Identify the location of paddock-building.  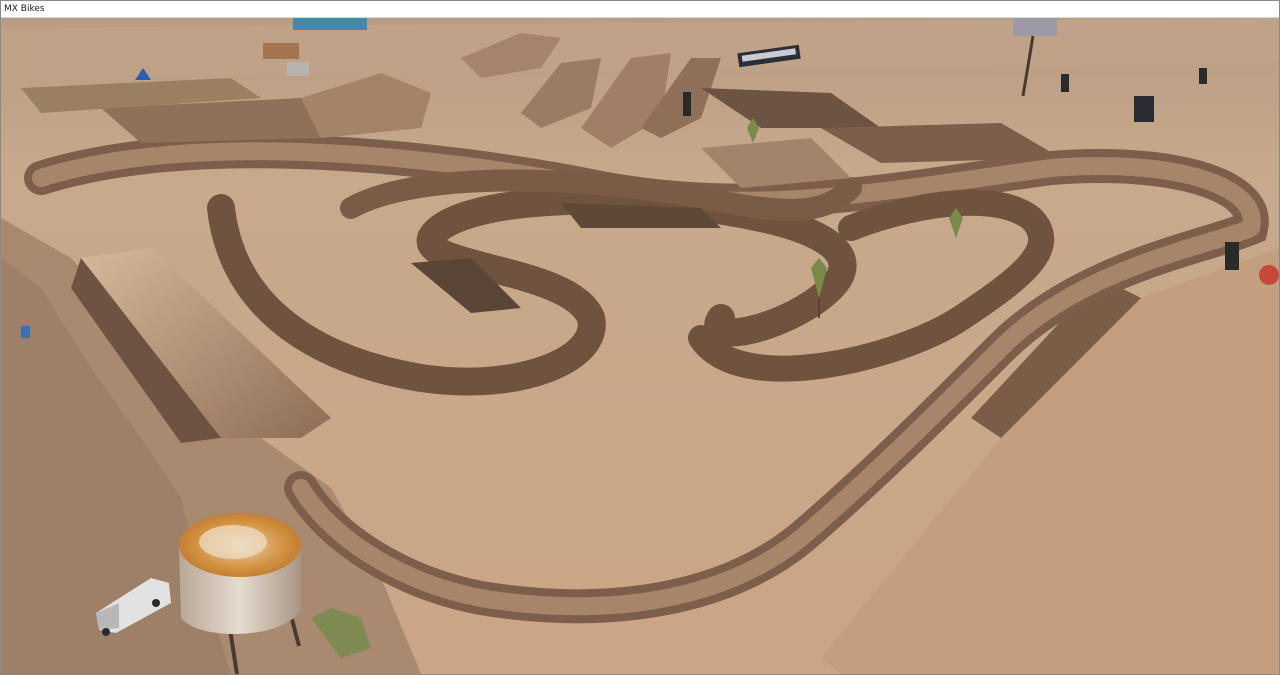
(330, 24).